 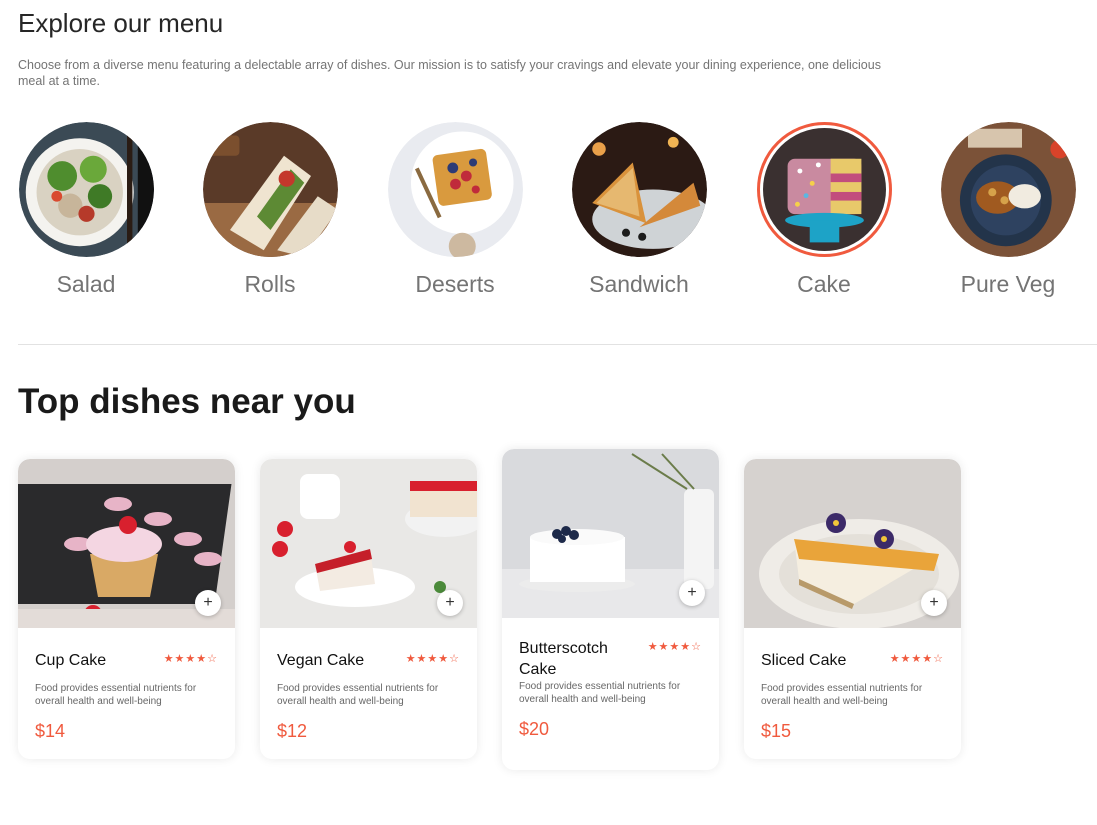 What do you see at coordinates (121, 23) in the screenshot?
I see `menu-title: Explore our menu` at bounding box center [121, 23].